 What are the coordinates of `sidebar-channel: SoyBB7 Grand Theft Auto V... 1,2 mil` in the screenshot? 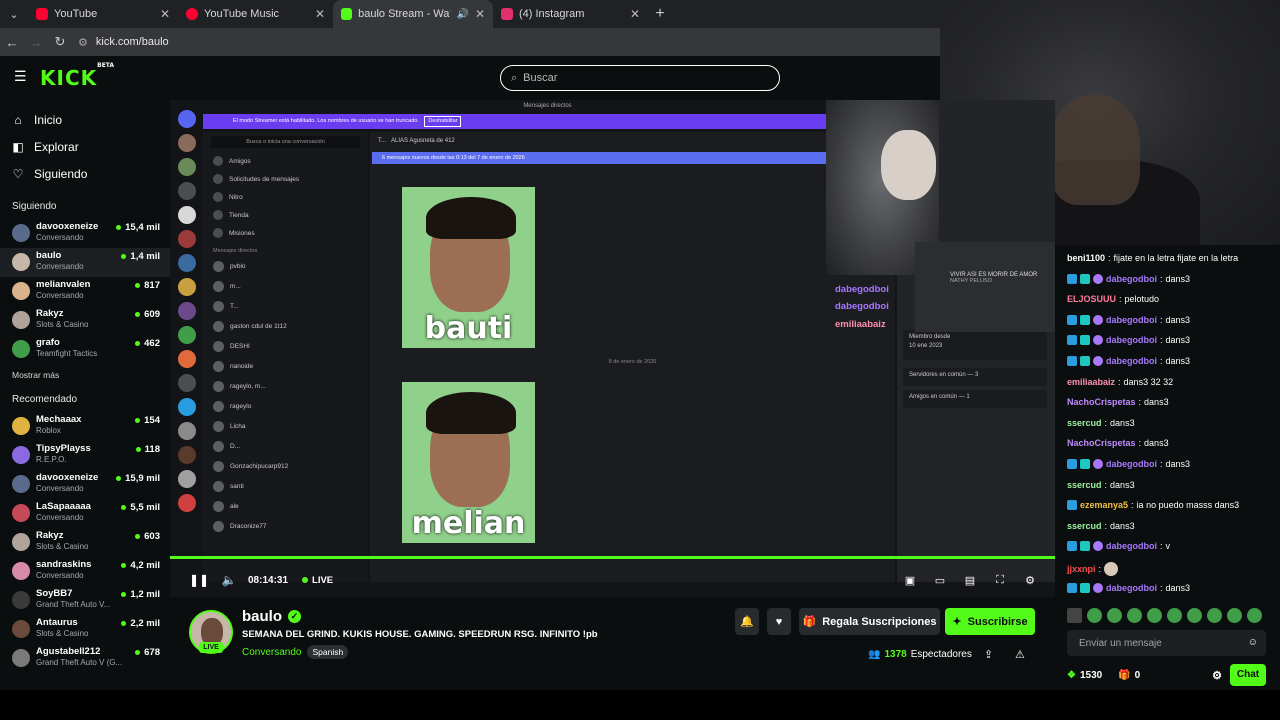 It's located at (85, 600).